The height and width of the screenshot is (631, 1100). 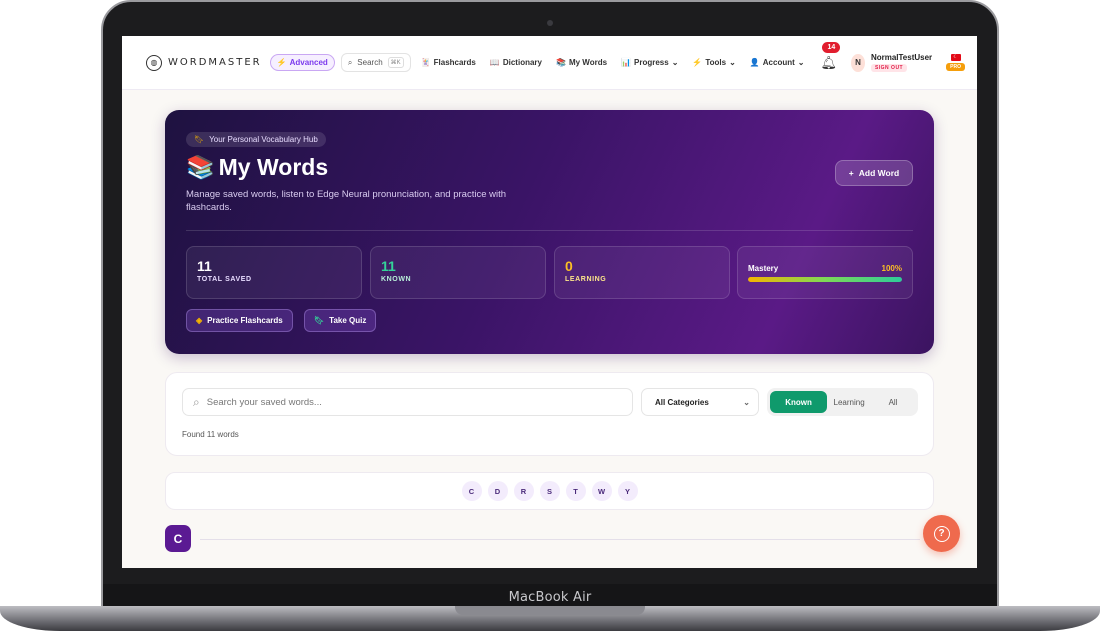 I want to click on nav-flashcards: 🃏 Flashcards, so click(x=448, y=62).